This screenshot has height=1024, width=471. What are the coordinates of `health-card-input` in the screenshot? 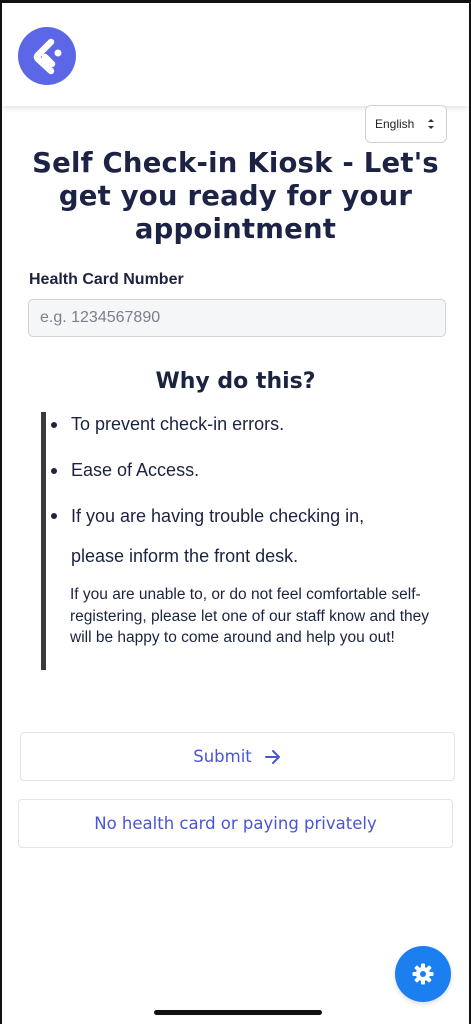 It's located at (237, 318).